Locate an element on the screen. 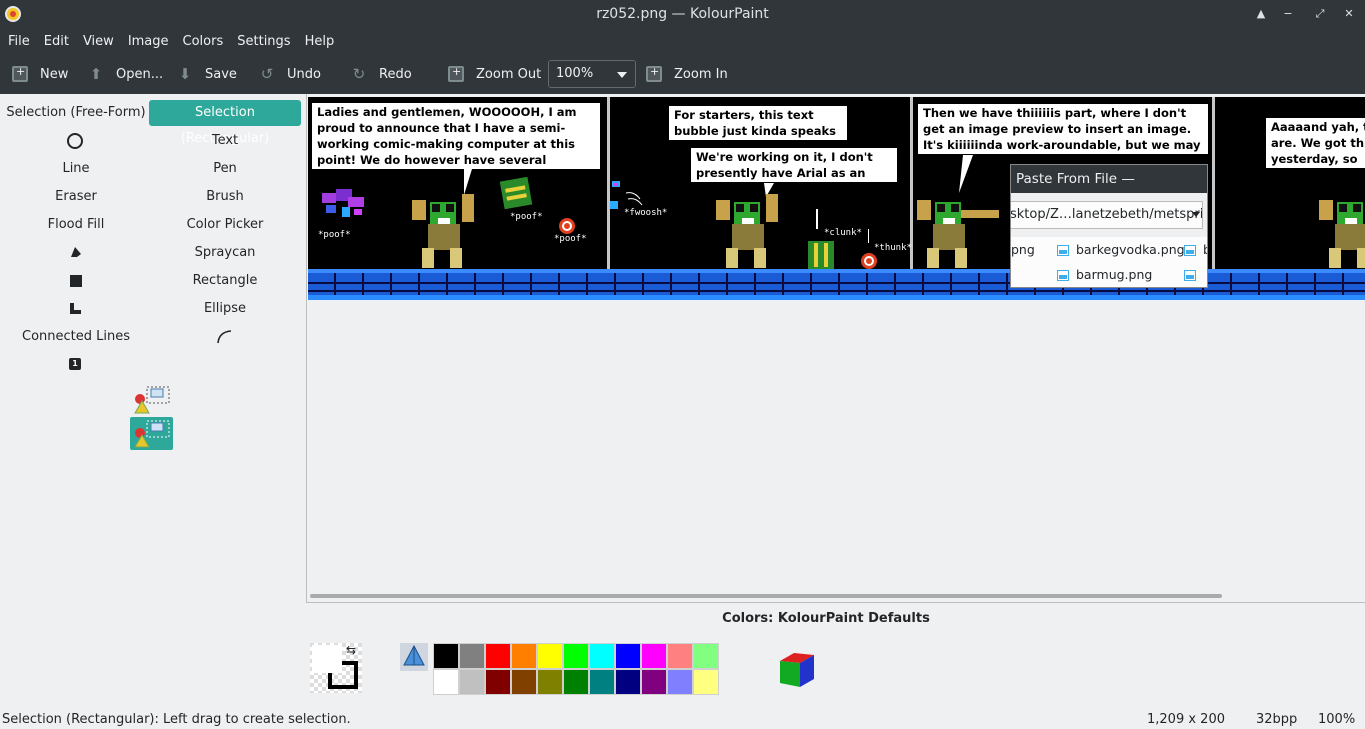 This screenshot has height=729, width=1365. custom-colors-cube-icon is located at coordinates (796, 669).